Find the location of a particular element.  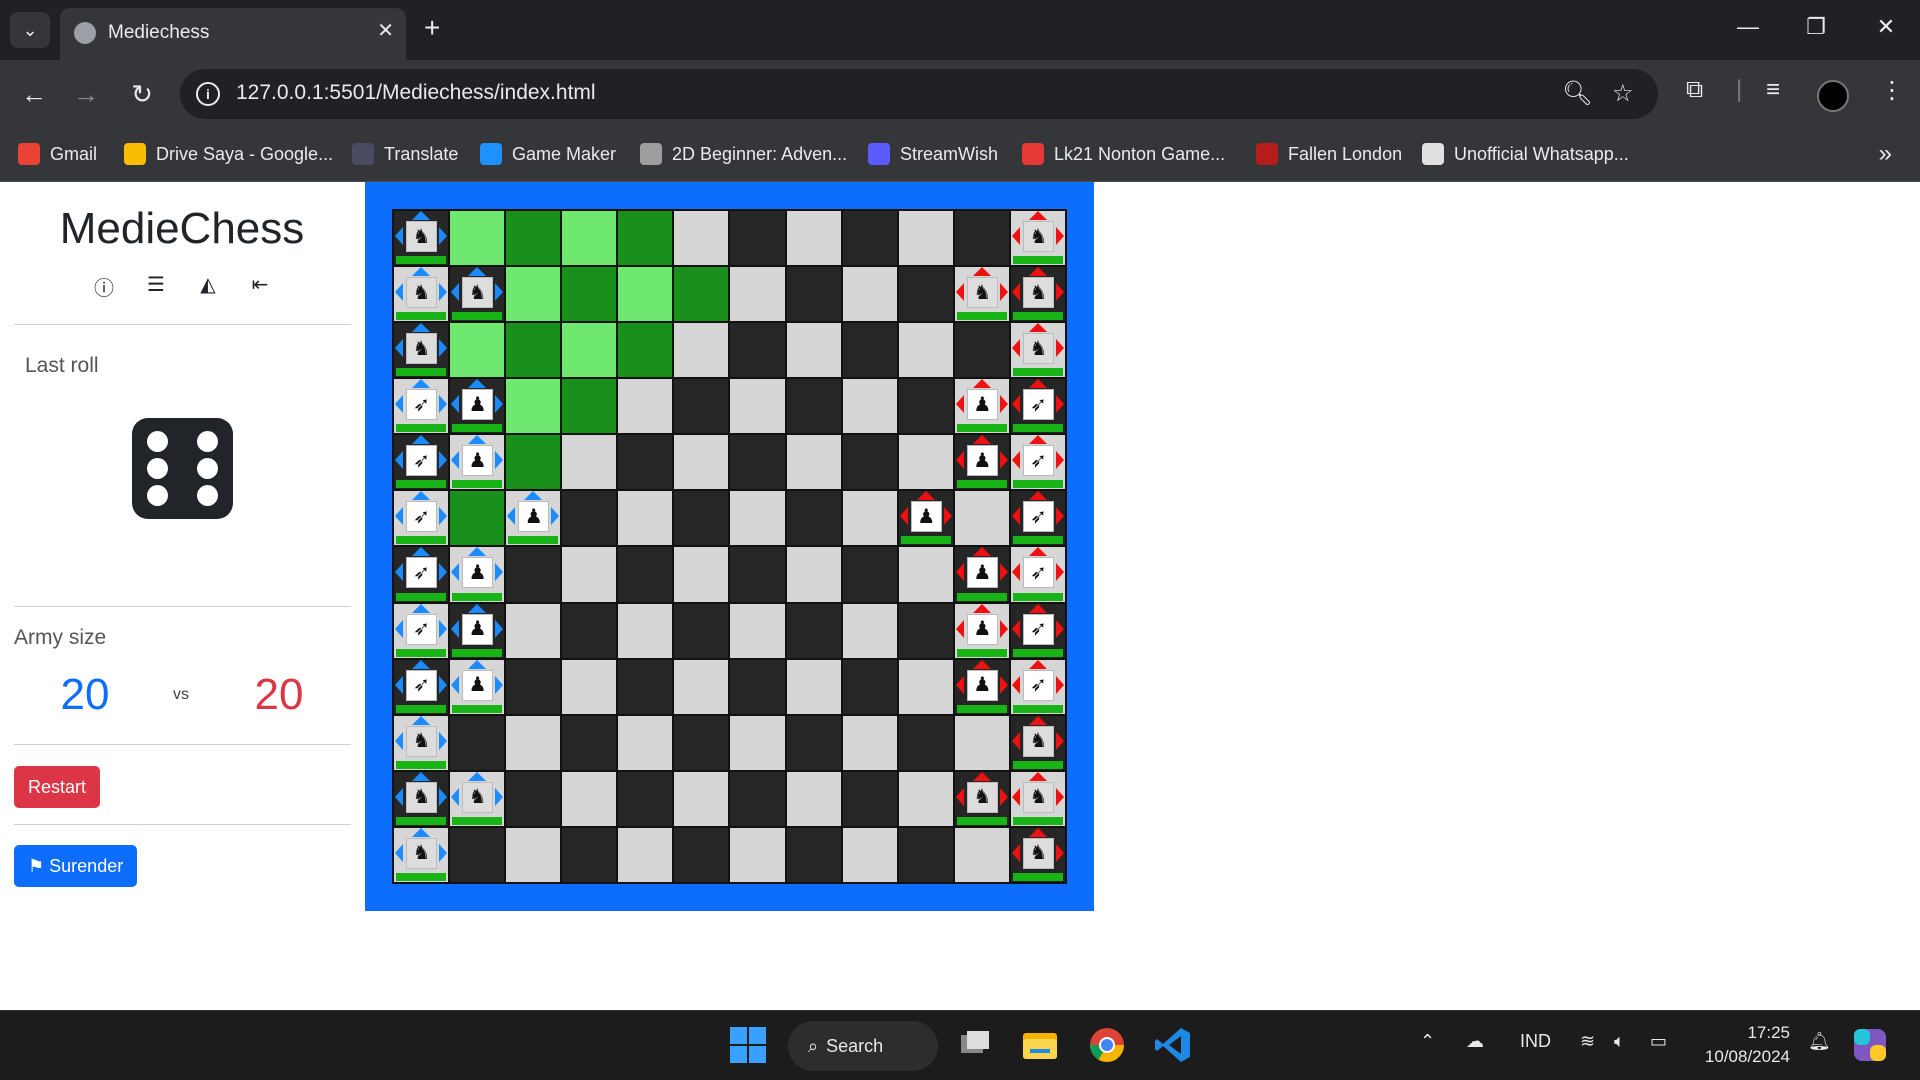

triangle-icon: ◭ is located at coordinates (208, 284).